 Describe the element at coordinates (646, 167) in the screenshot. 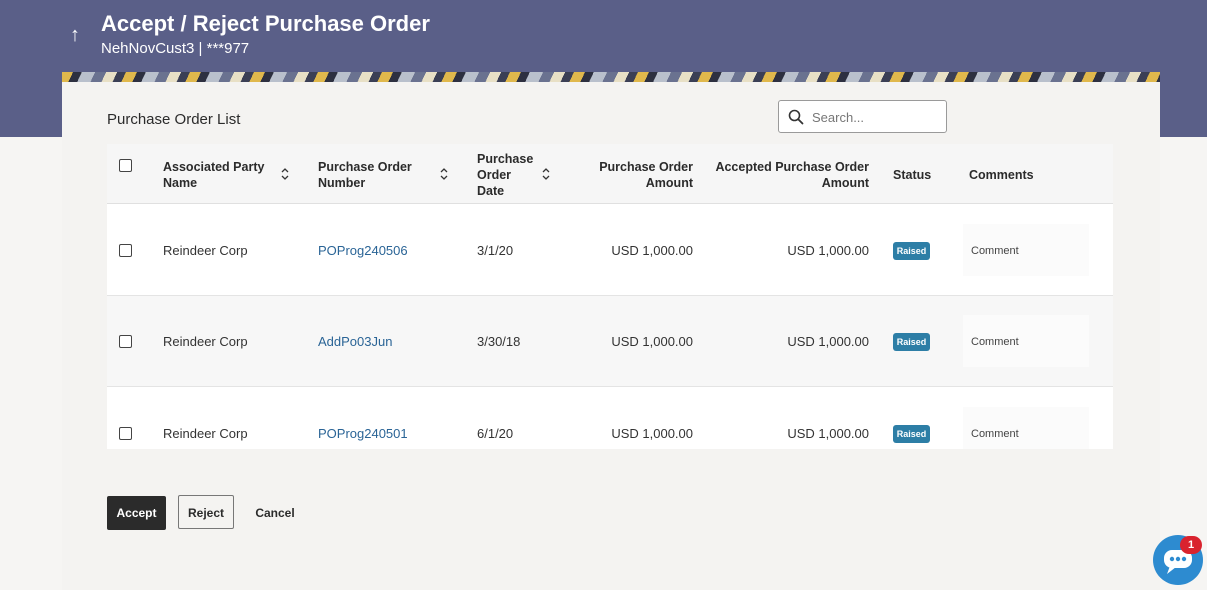

I see `column-header-po-amount-line1: Purchase Order` at that location.